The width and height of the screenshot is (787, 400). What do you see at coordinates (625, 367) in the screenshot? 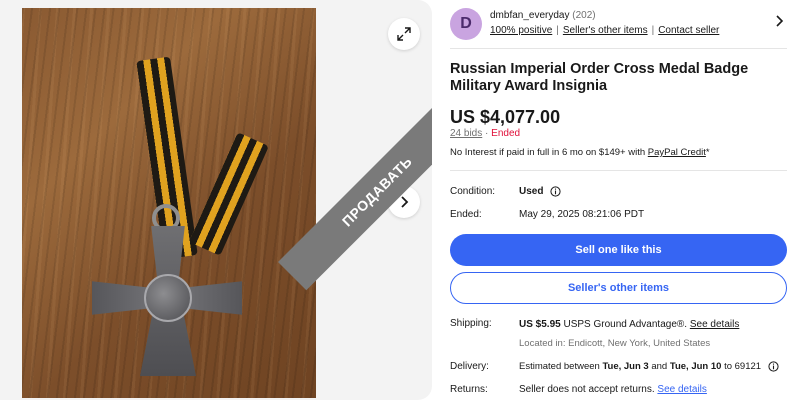
I see `delivery-start: Tue, Jun 3` at bounding box center [625, 367].